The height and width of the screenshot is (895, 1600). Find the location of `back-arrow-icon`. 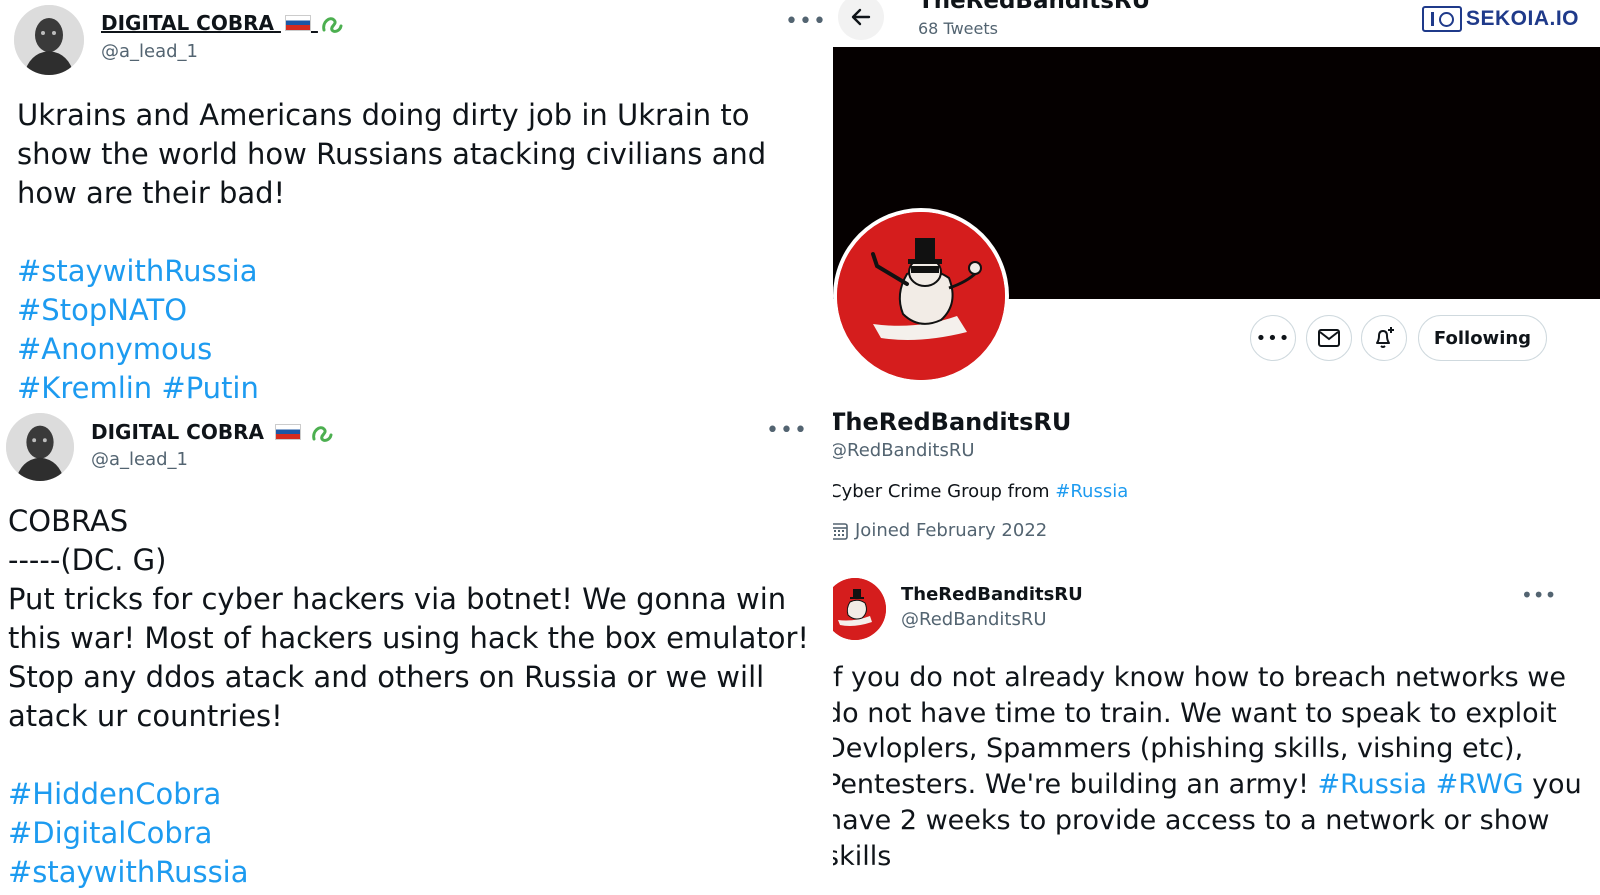

back-arrow-icon is located at coordinates (861, 17).